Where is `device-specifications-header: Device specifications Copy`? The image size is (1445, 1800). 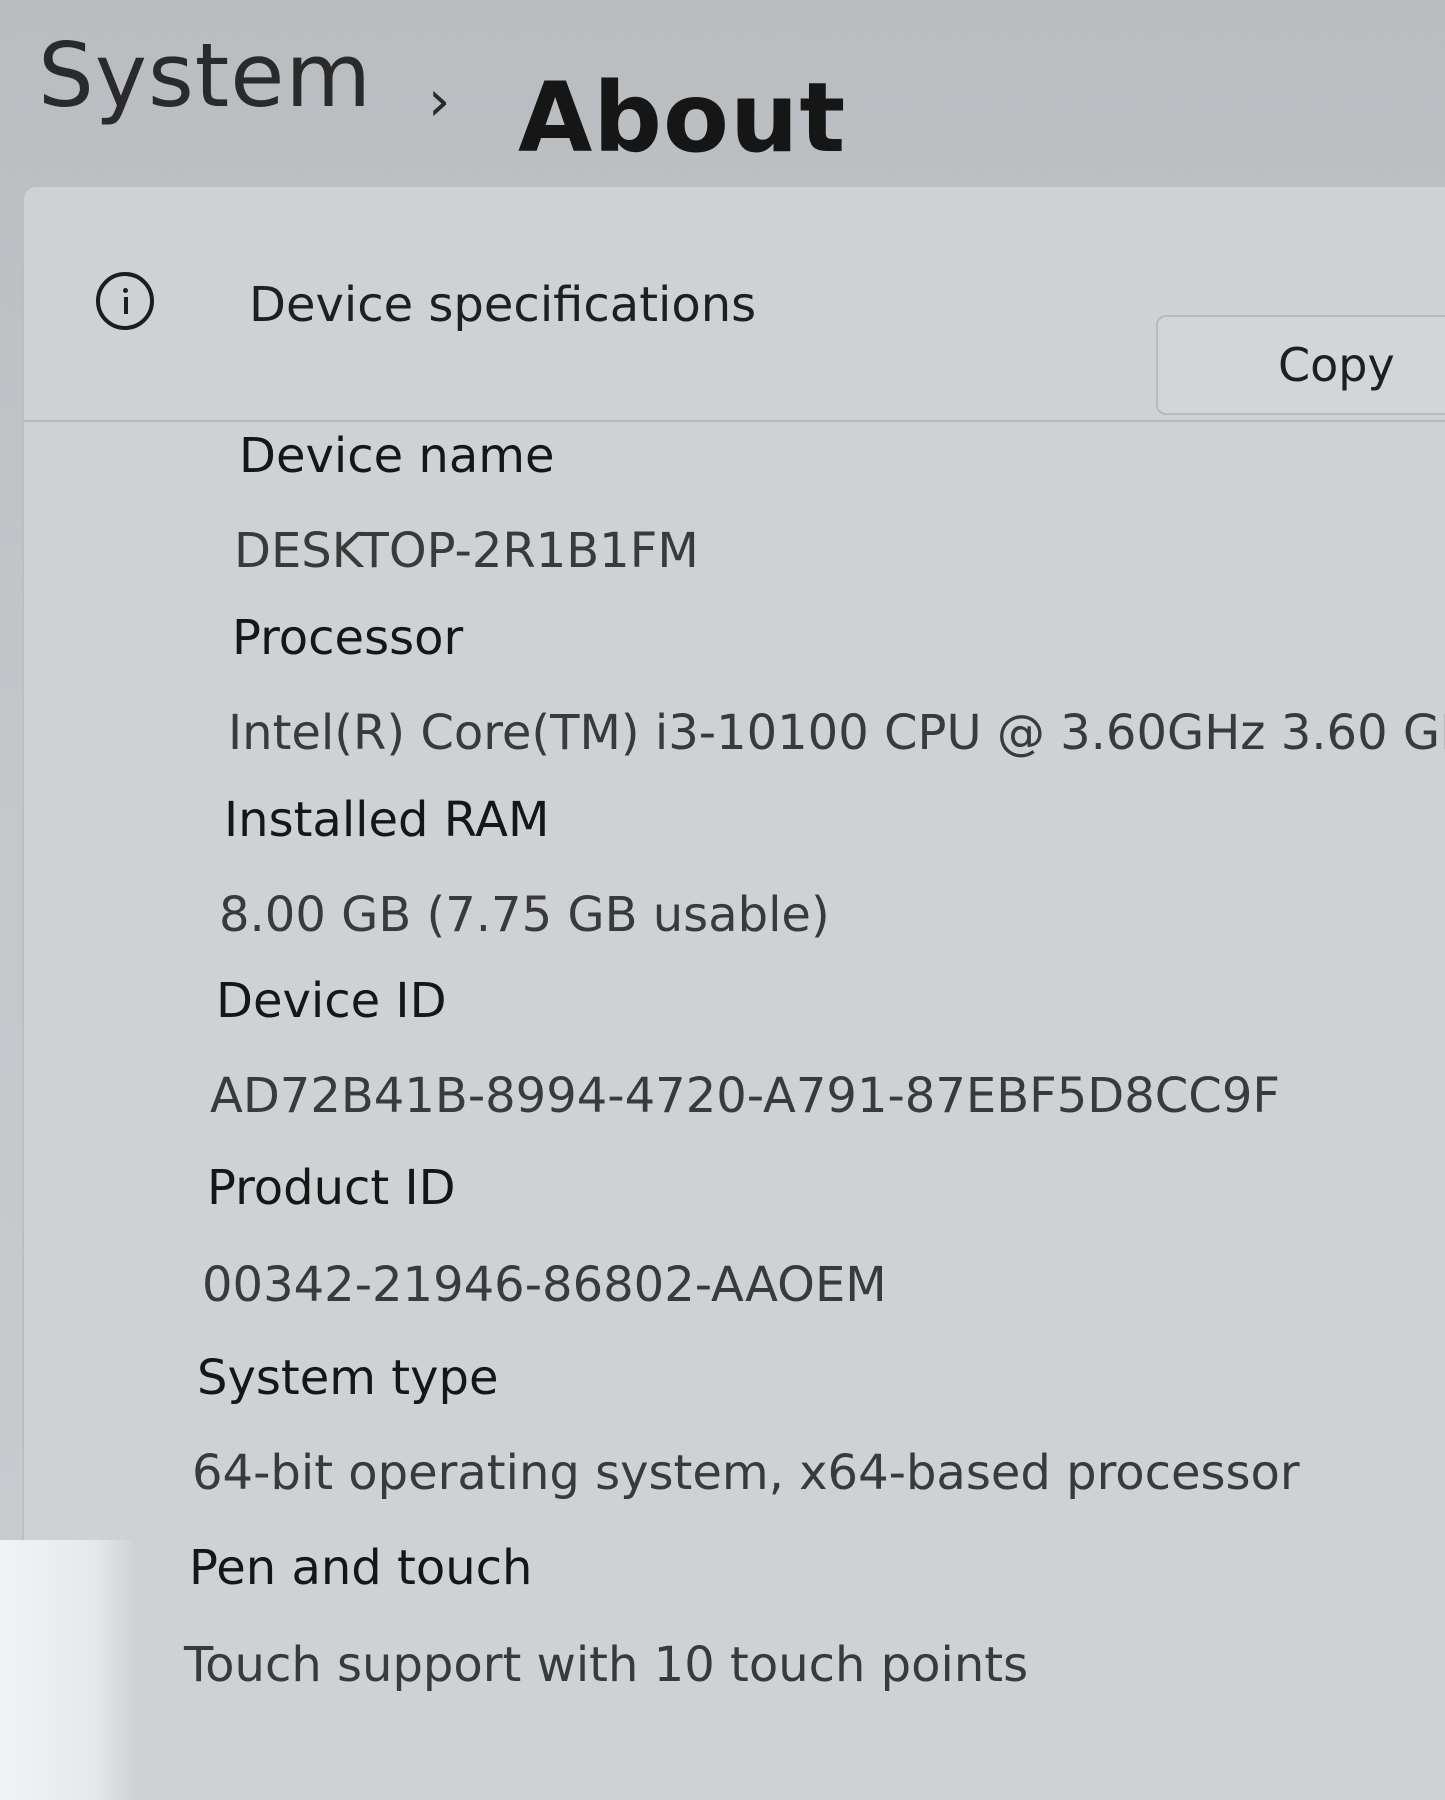
device-specifications-header: Device specifications Copy is located at coordinates (734, 304).